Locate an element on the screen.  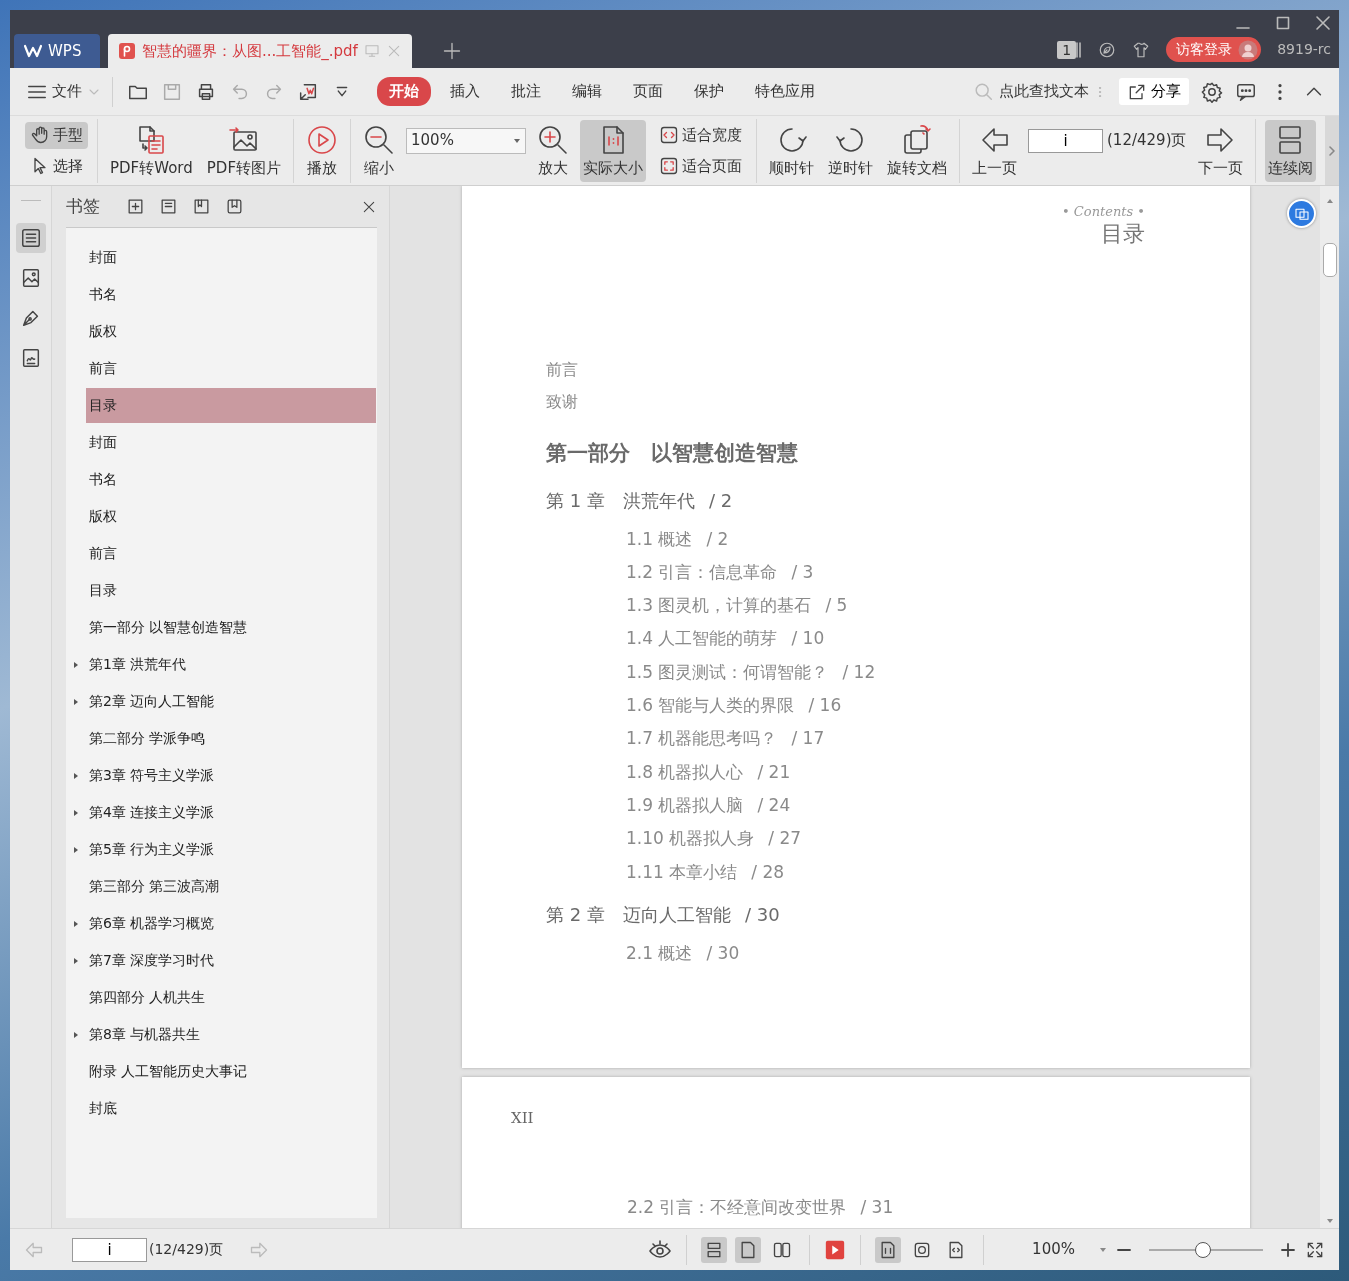
toolbar-button: 顺时针 is located at coordinates (791, 150).